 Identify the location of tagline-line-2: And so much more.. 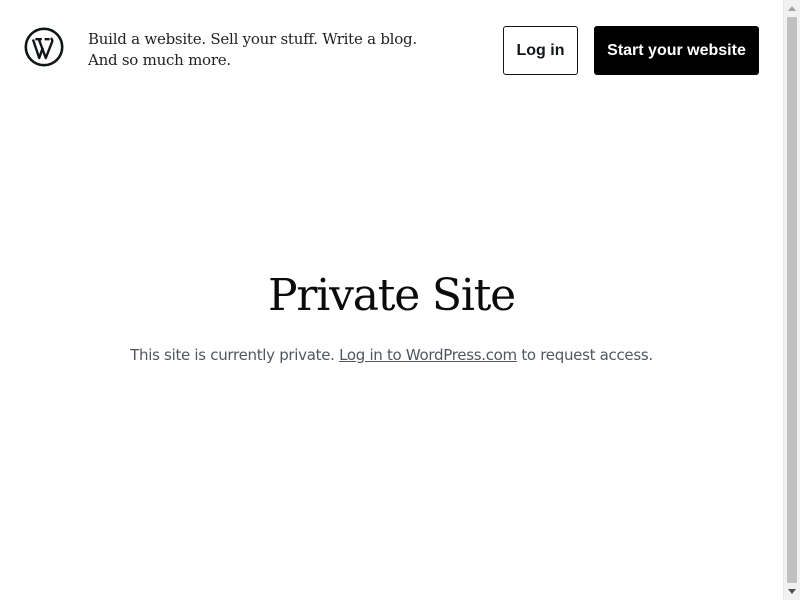
(159, 60).